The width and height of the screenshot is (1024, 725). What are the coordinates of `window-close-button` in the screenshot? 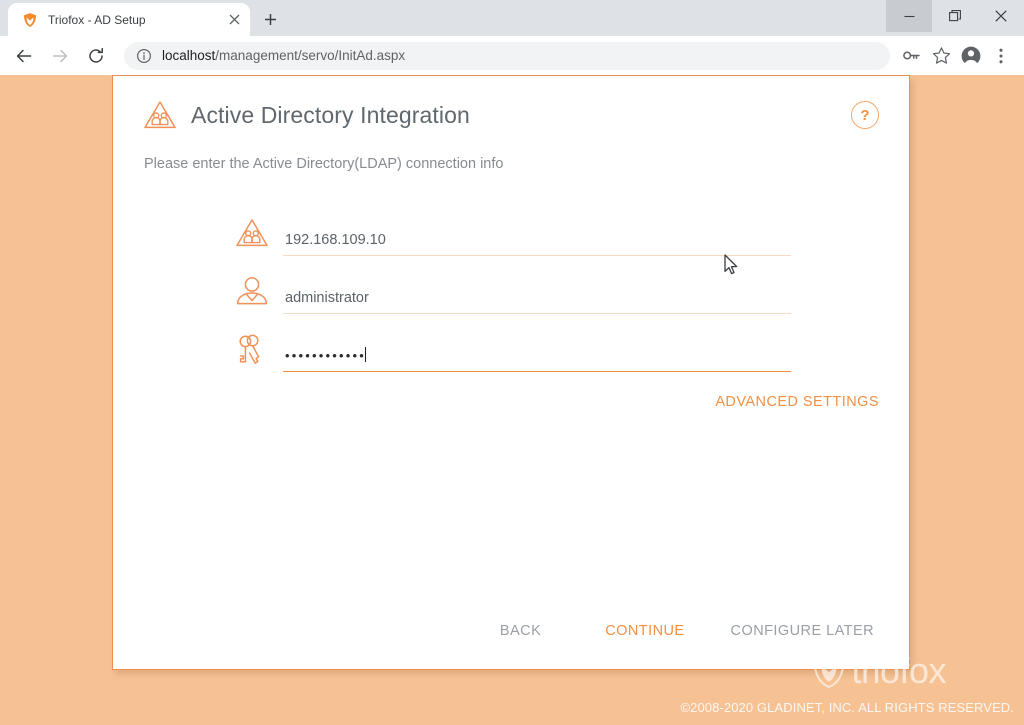 It's located at (1001, 16).